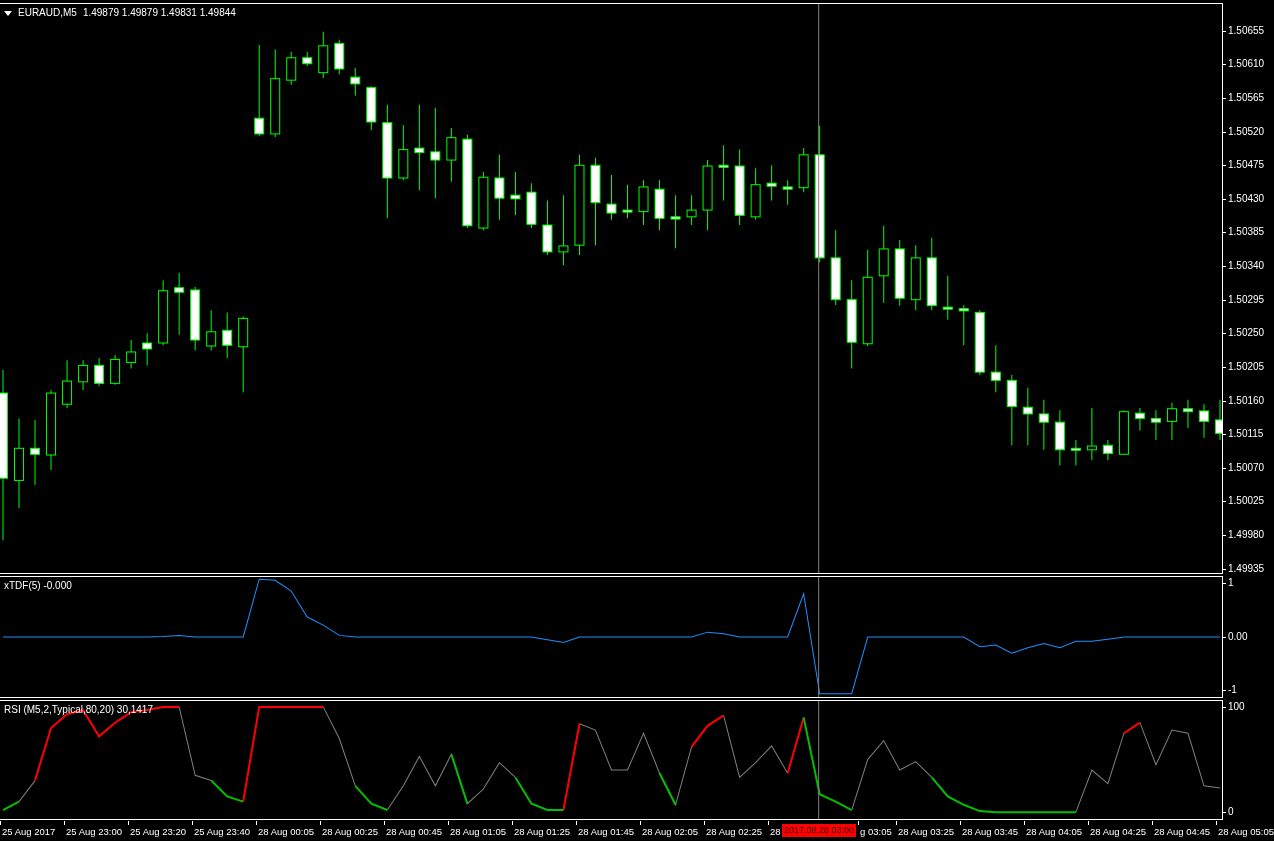  Describe the element at coordinates (1182, 832) in the screenshot. I see `time-label: 28 Aug 04:45` at that location.